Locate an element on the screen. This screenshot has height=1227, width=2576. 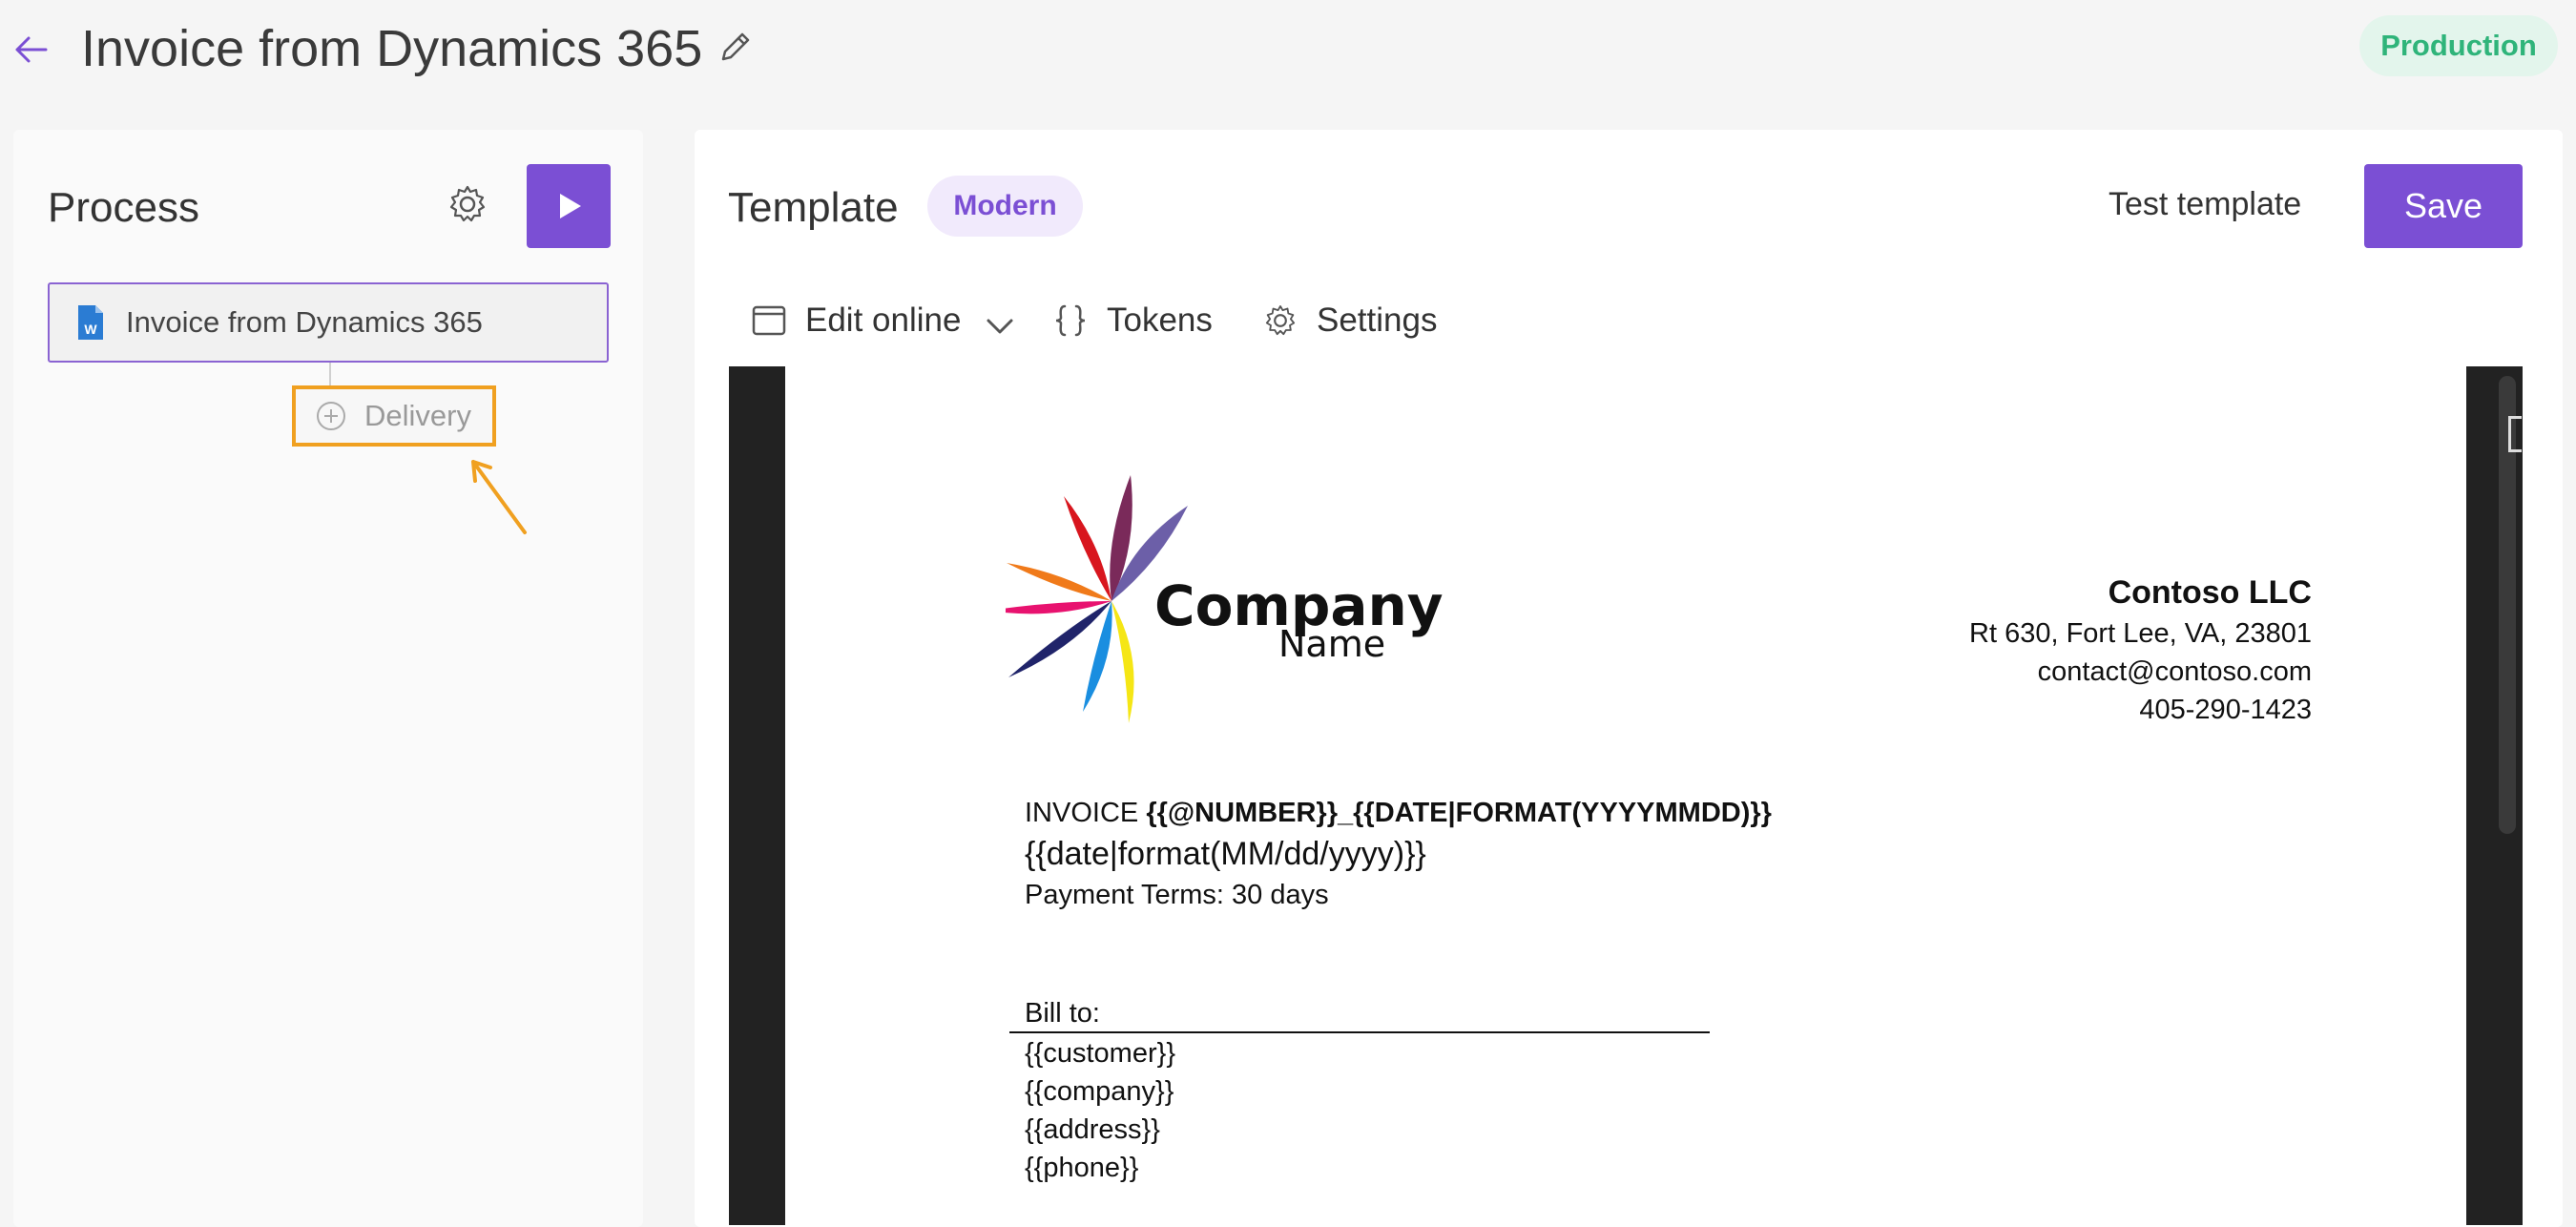
chevron-down-icon is located at coordinates (1000, 326).